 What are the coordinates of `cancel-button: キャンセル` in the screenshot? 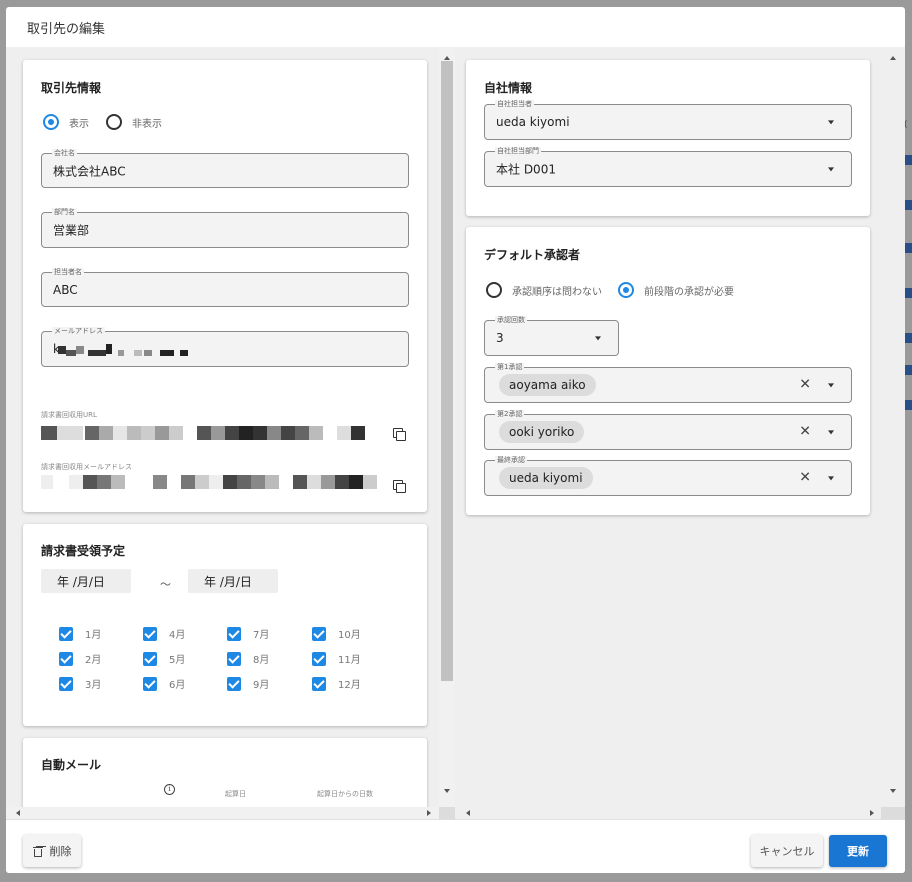 It's located at (787, 851).